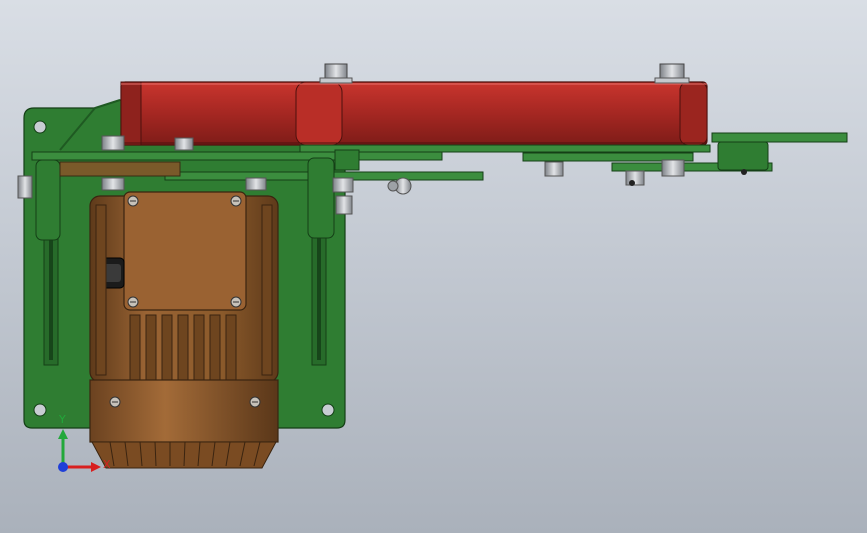  What do you see at coordinates (504, 73) in the screenshot?
I see `pulley-boss` at bounding box center [504, 73].